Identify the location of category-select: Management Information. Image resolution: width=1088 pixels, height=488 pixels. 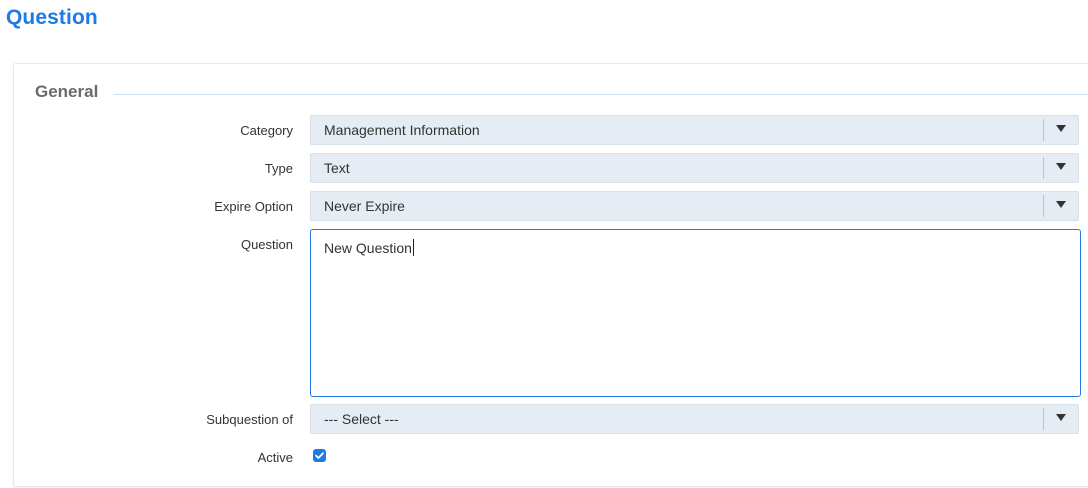
(694, 130).